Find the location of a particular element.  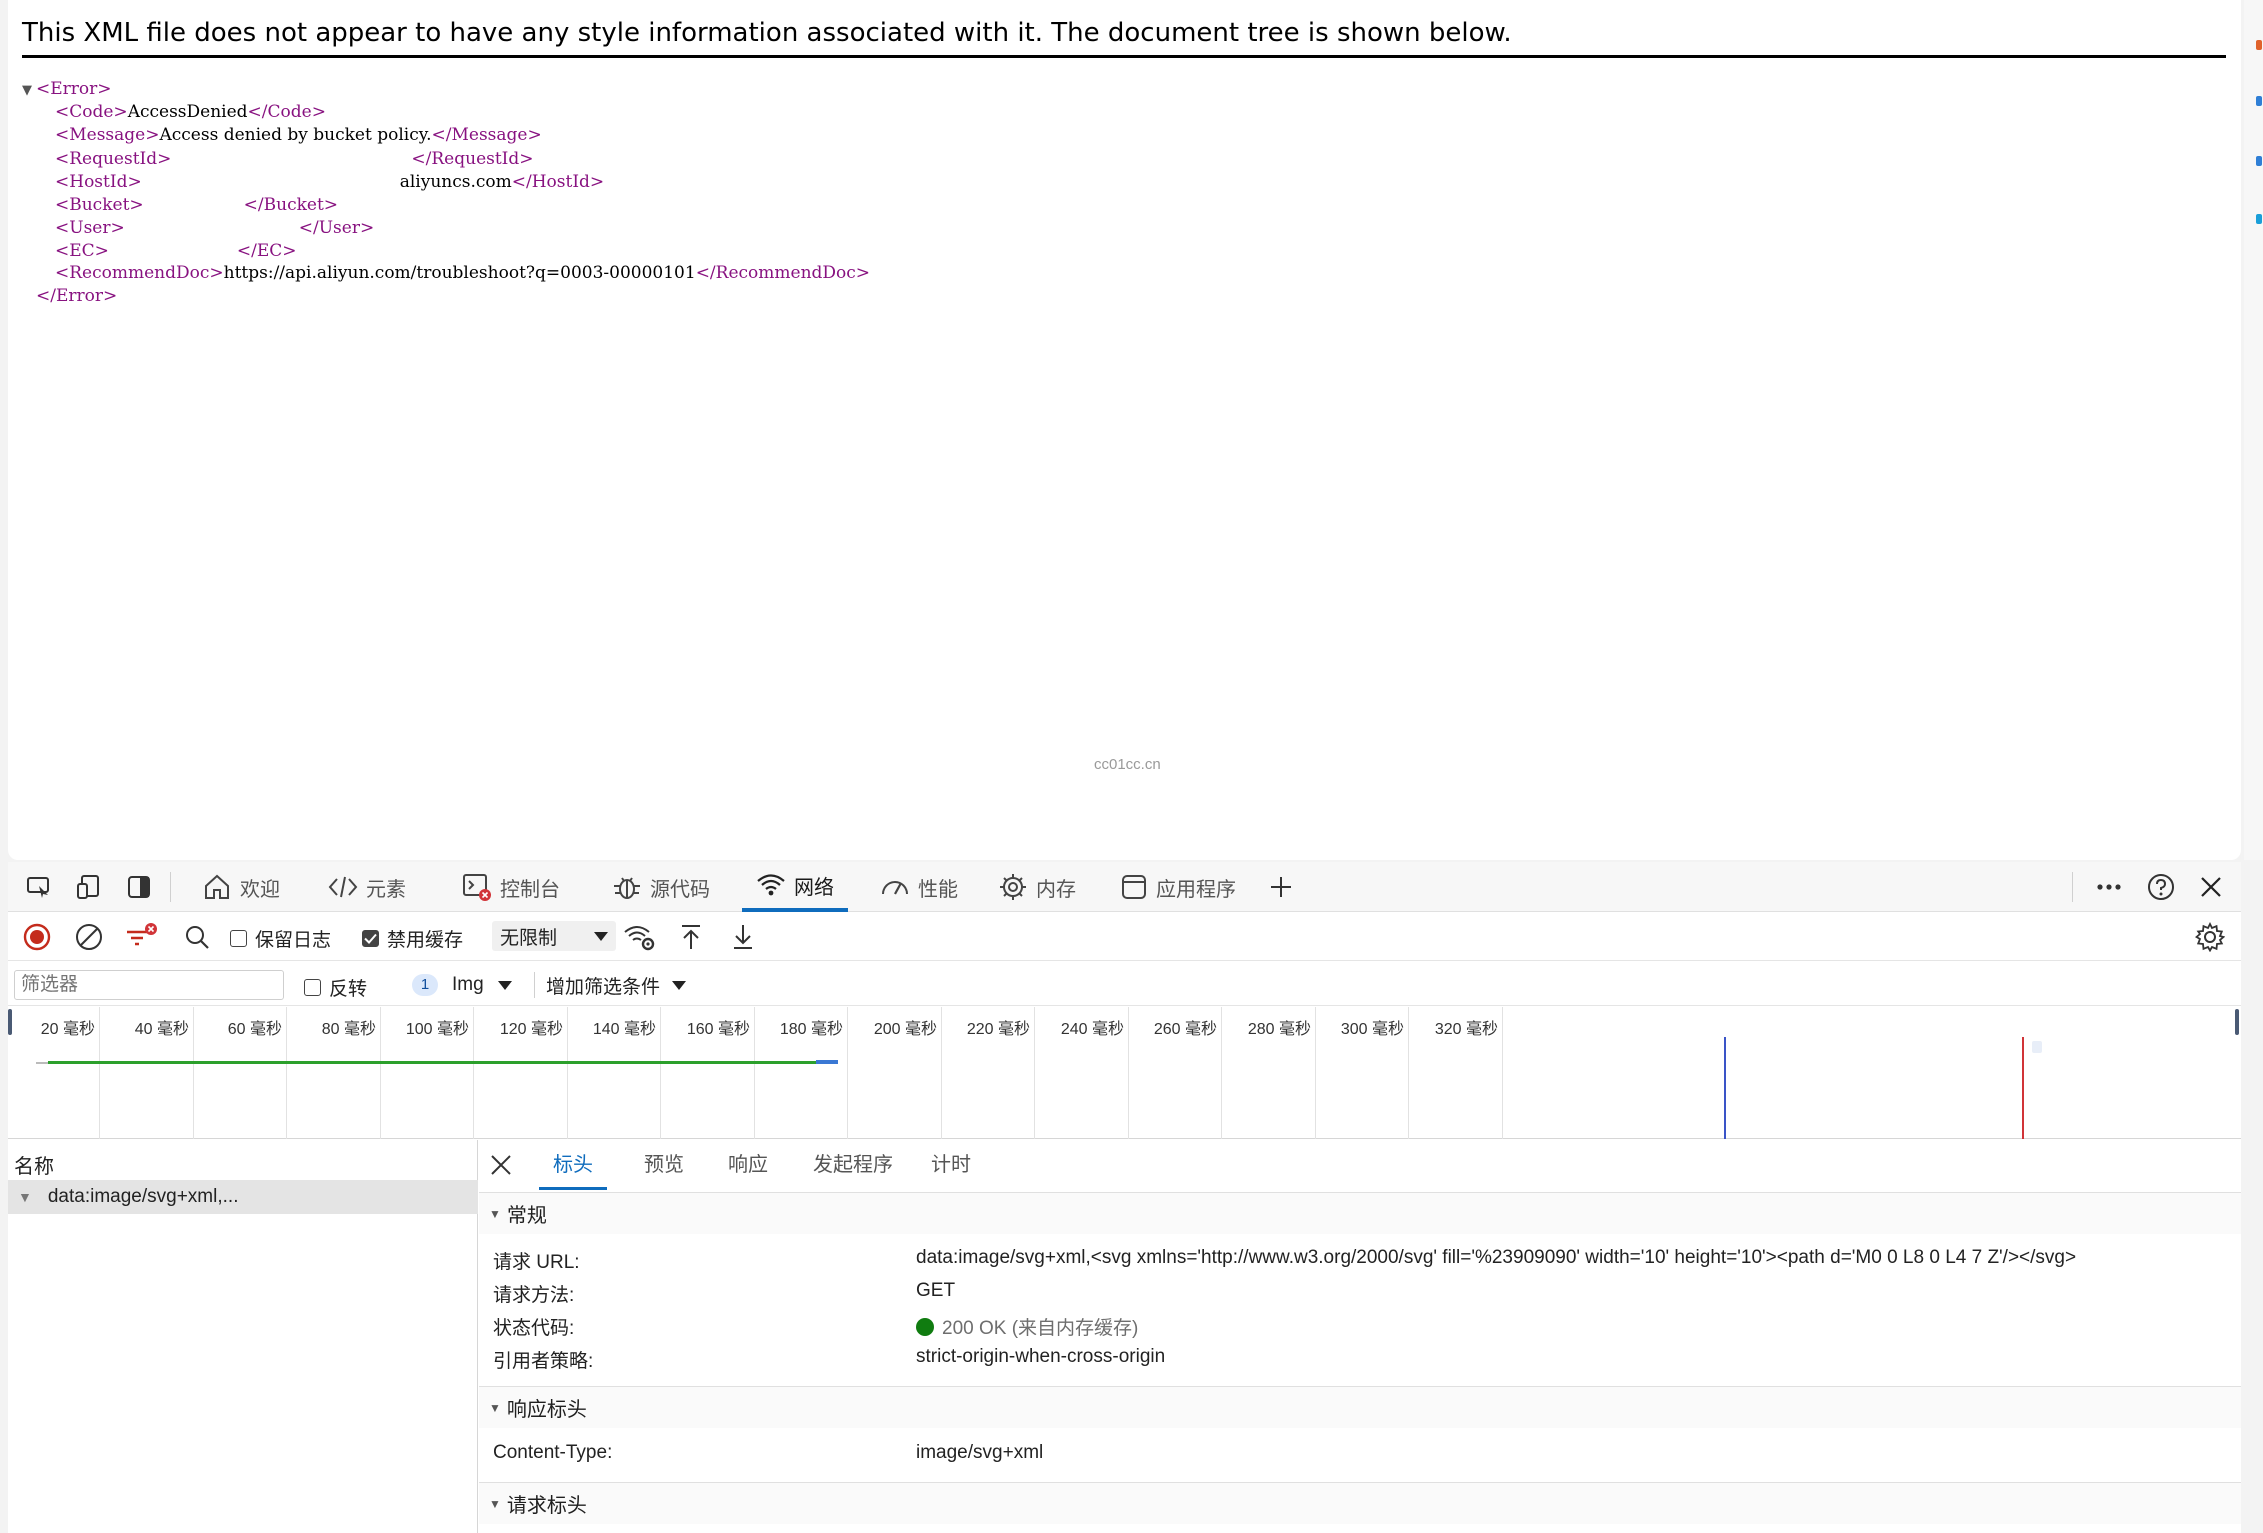

close-details-button is located at coordinates (501, 1165).